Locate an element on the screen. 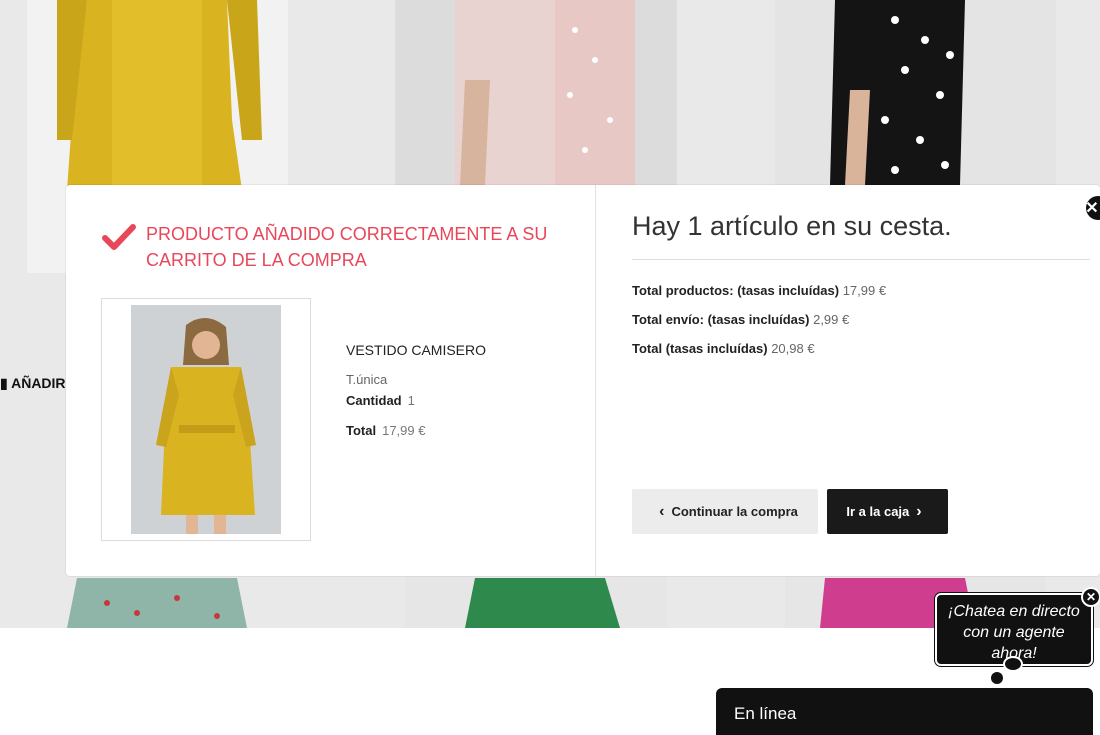  quantity-value: 1 is located at coordinates (411, 400).